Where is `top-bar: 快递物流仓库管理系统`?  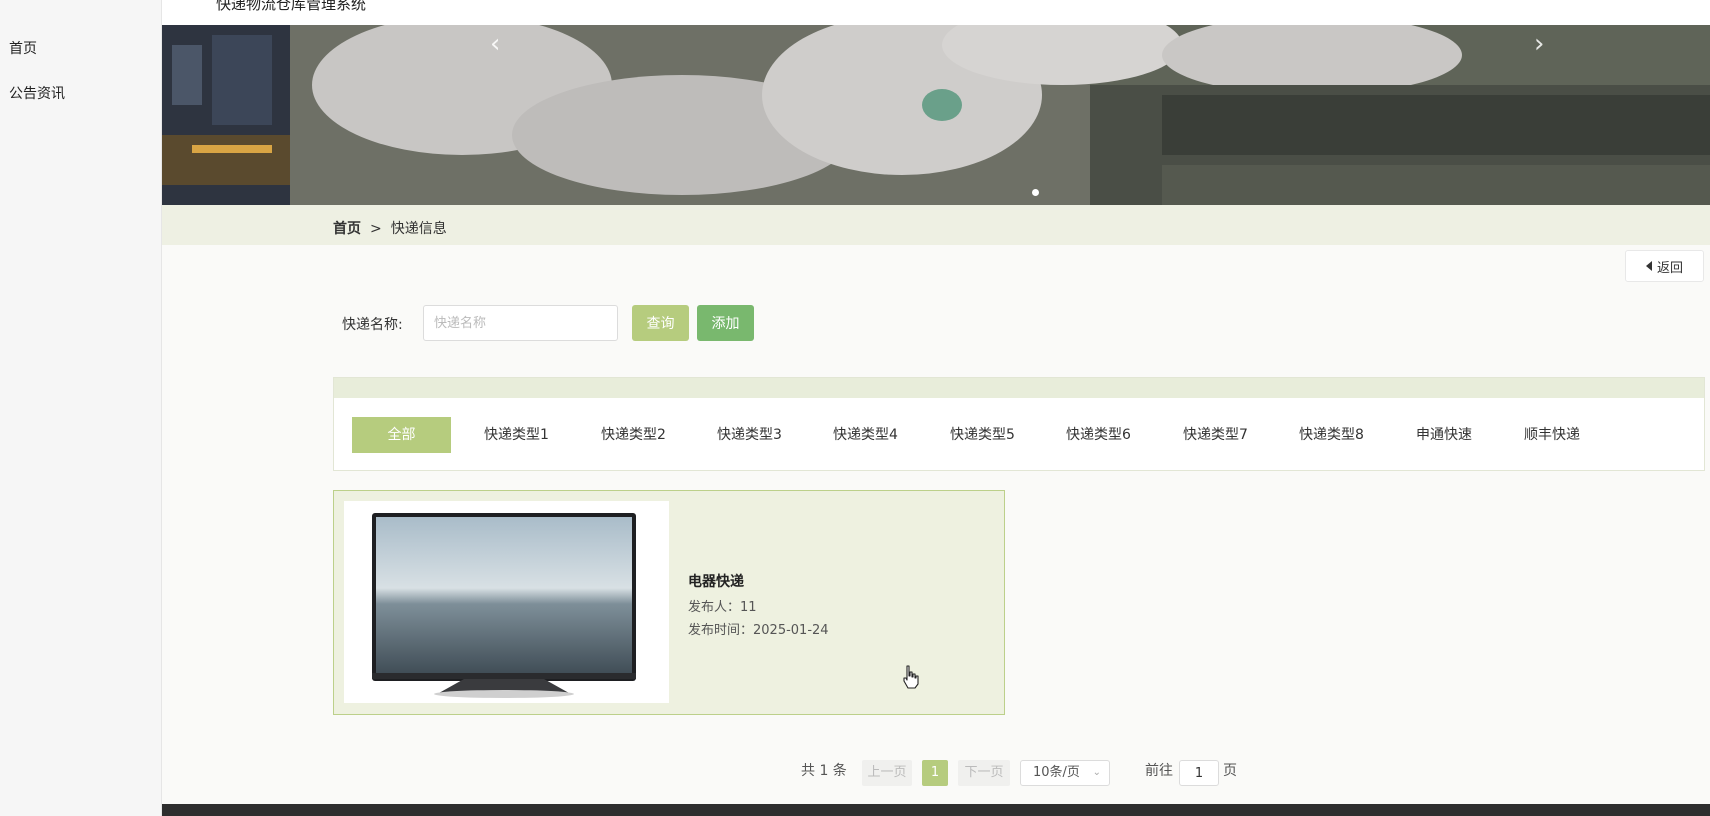 top-bar: 快递物流仓库管理系统 is located at coordinates (936, 12).